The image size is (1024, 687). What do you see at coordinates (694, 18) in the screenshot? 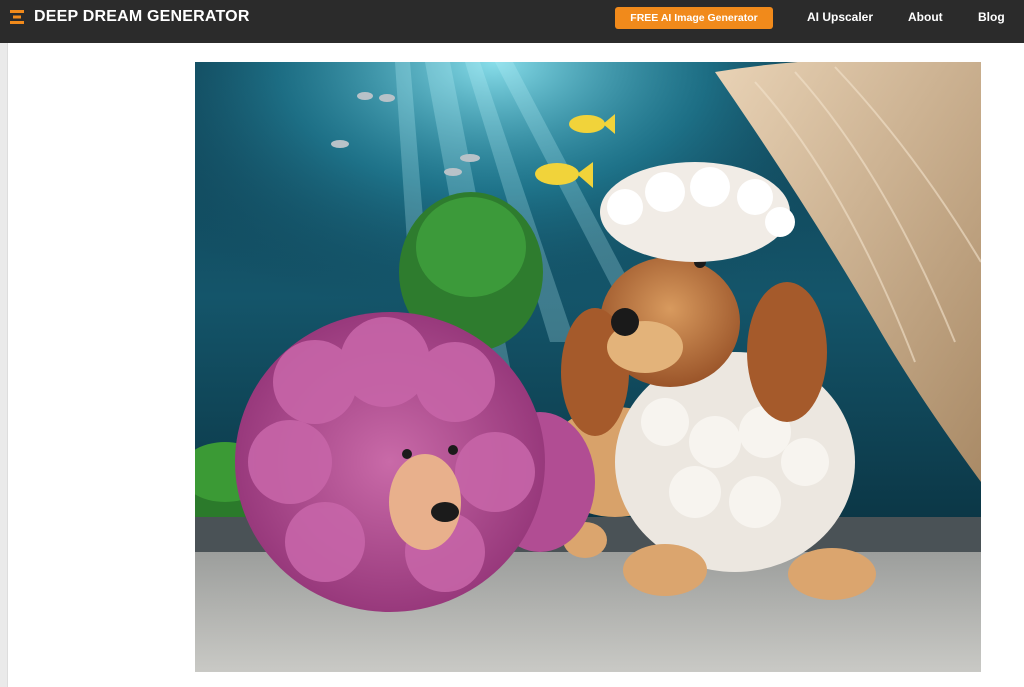
I see `free-ai-image-generator-button: FREE AI Image Generator` at bounding box center [694, 18].